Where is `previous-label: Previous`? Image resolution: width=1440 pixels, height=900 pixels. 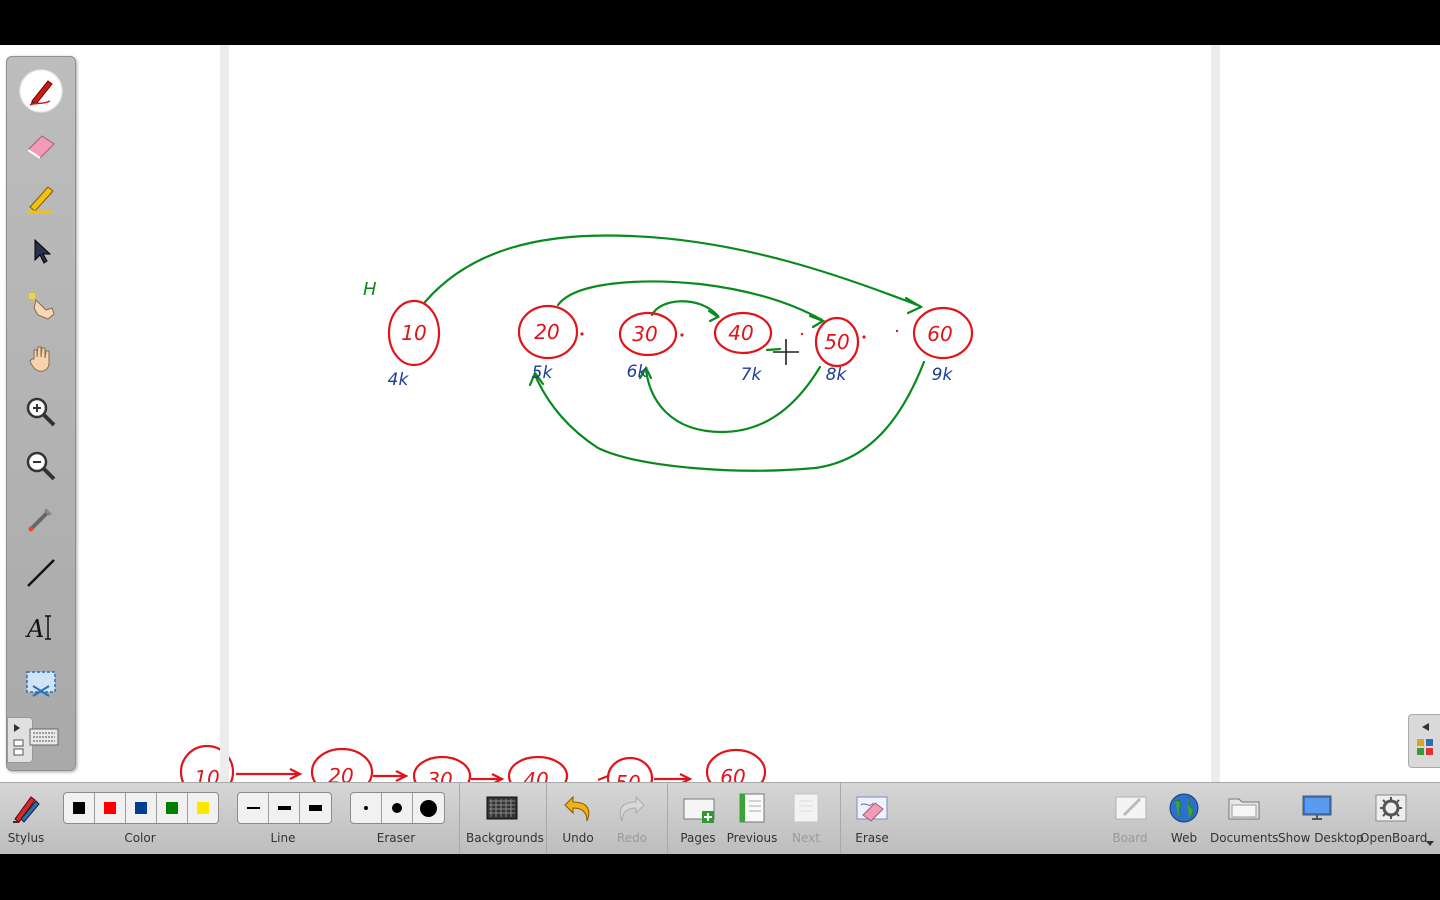 previous-label: Previous is located at coordinates (752, 838).